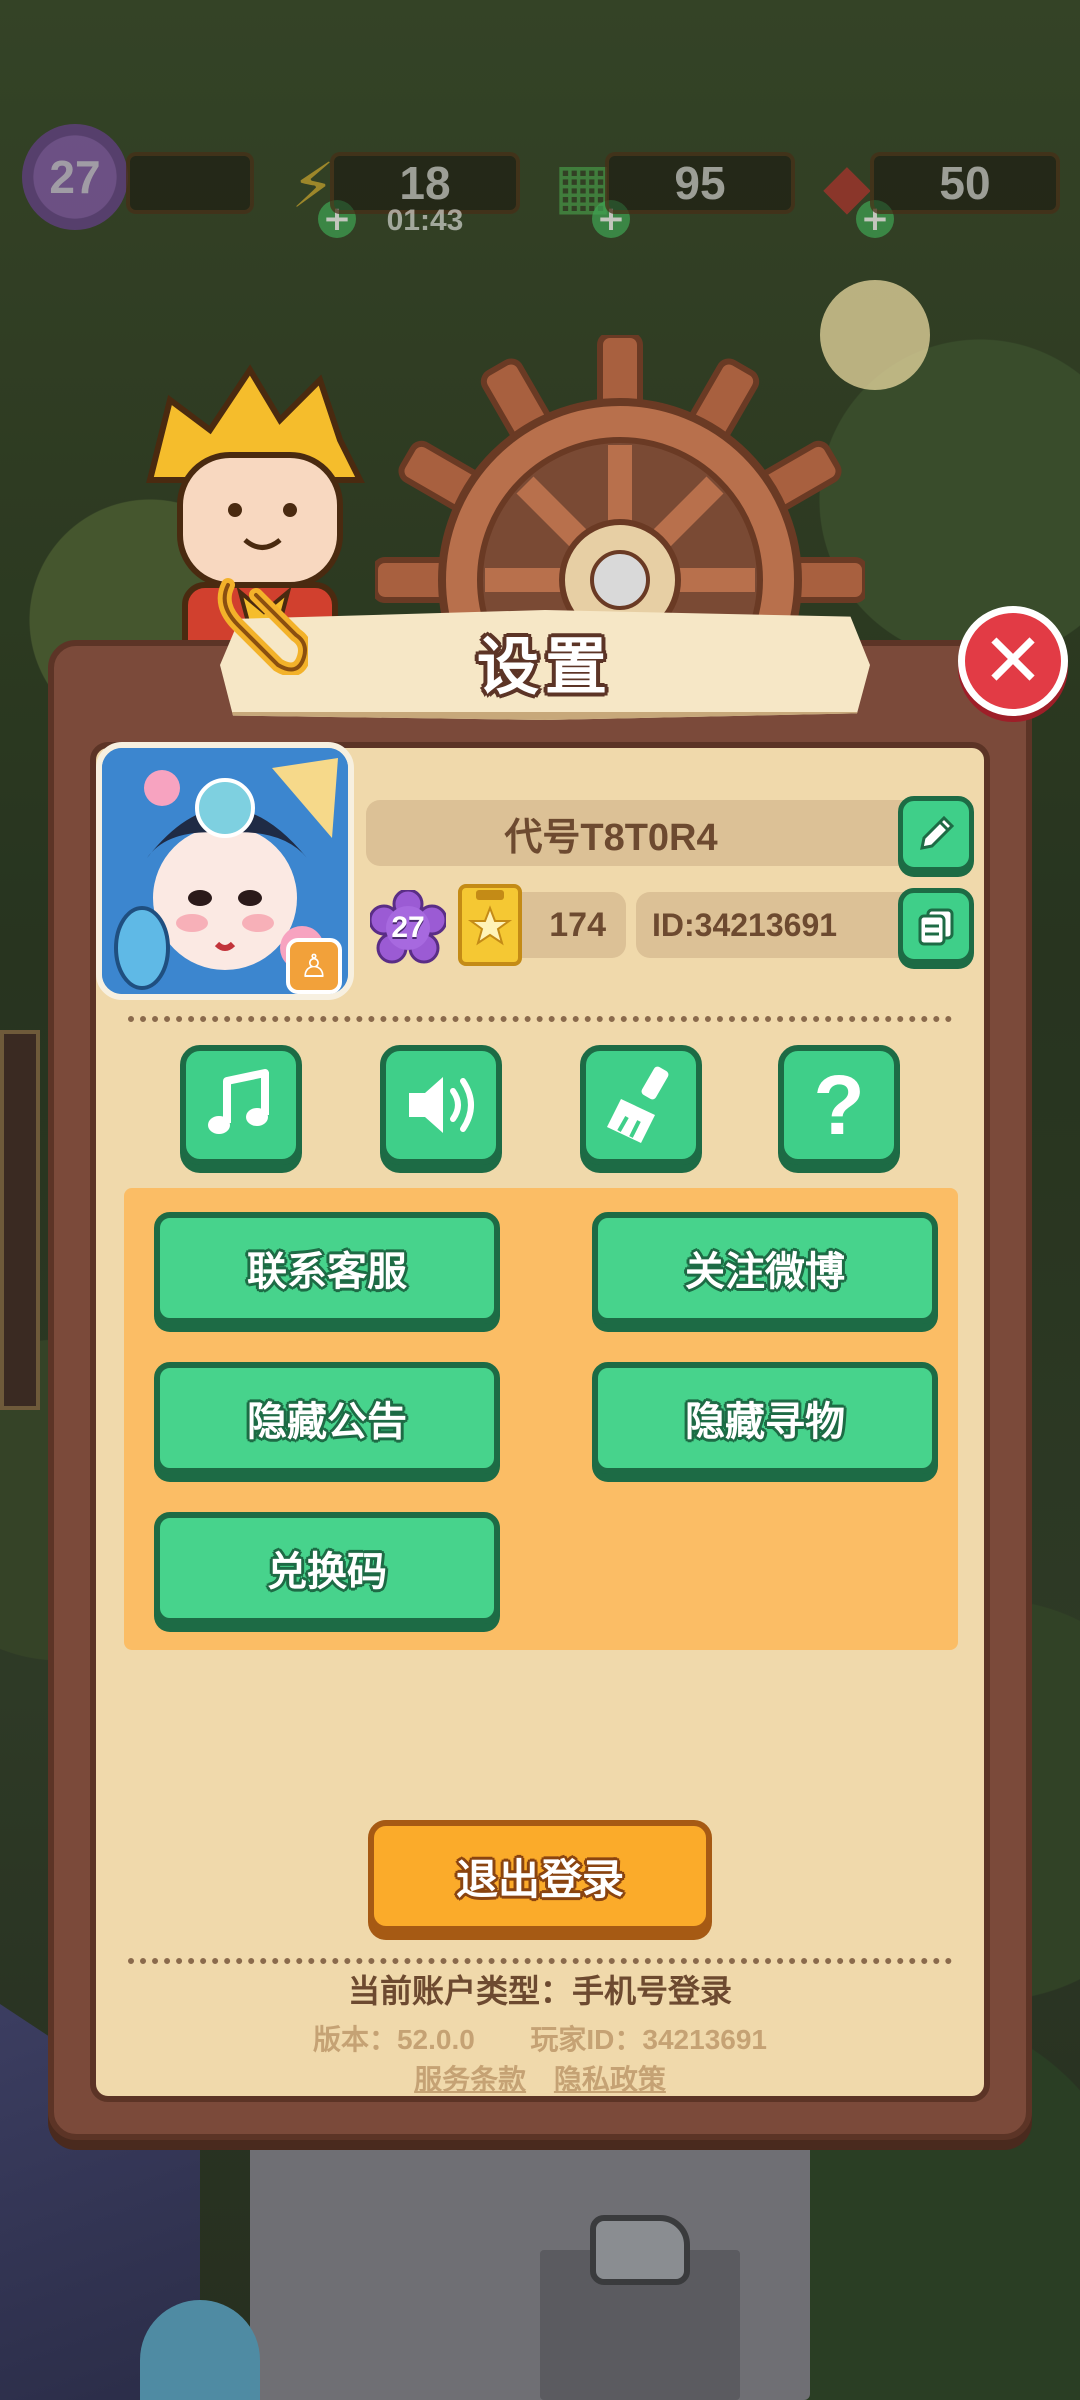 This screenshot has height=2400, width=1080. I want to click on terms-link: 服务条款, so click(470, 2079).